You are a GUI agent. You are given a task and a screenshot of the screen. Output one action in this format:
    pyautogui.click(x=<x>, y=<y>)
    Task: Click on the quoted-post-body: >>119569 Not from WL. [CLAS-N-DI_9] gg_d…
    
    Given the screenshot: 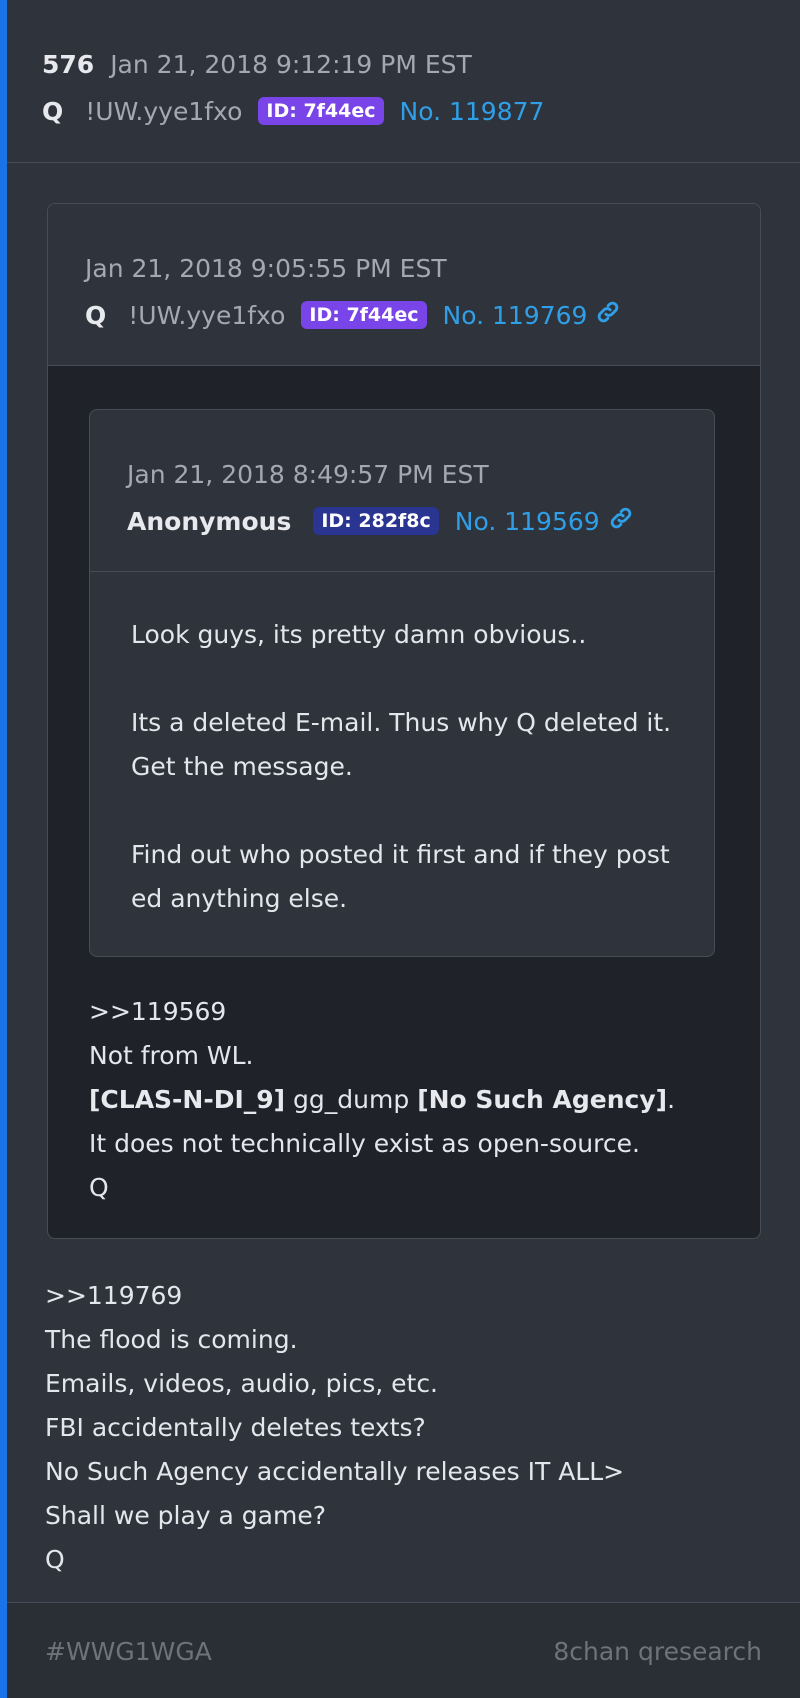 What is the action you would take?
    pyautogui.click(x=382, y=1100)
    